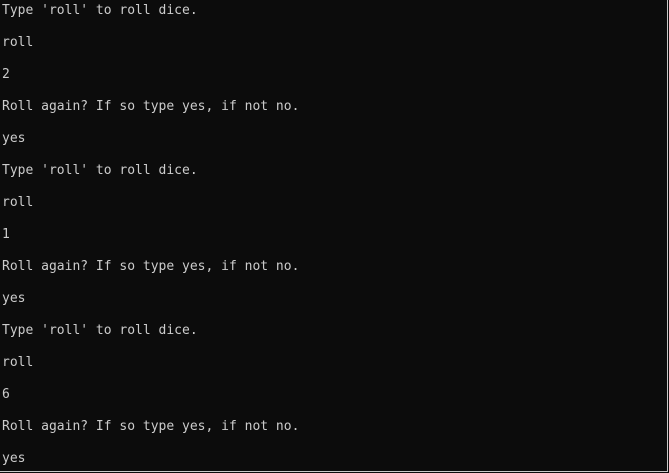 The image size is (669, 473). I want to click on console-line-dice-result: 1, so click(6, 234).